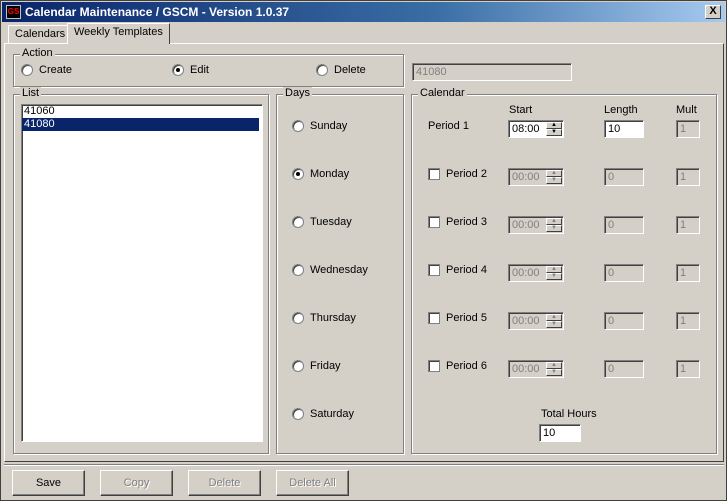  I want to click on action-edit-label: Edit, so click(199, 70).